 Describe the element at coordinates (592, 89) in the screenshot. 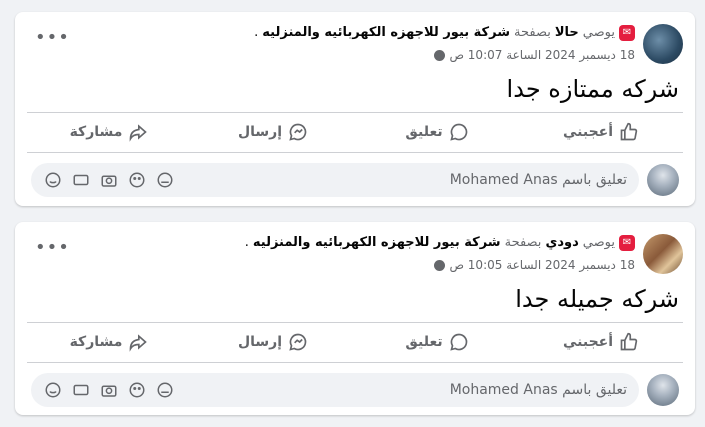

I see `post-text: شركه ممتازه جدا` at that location.